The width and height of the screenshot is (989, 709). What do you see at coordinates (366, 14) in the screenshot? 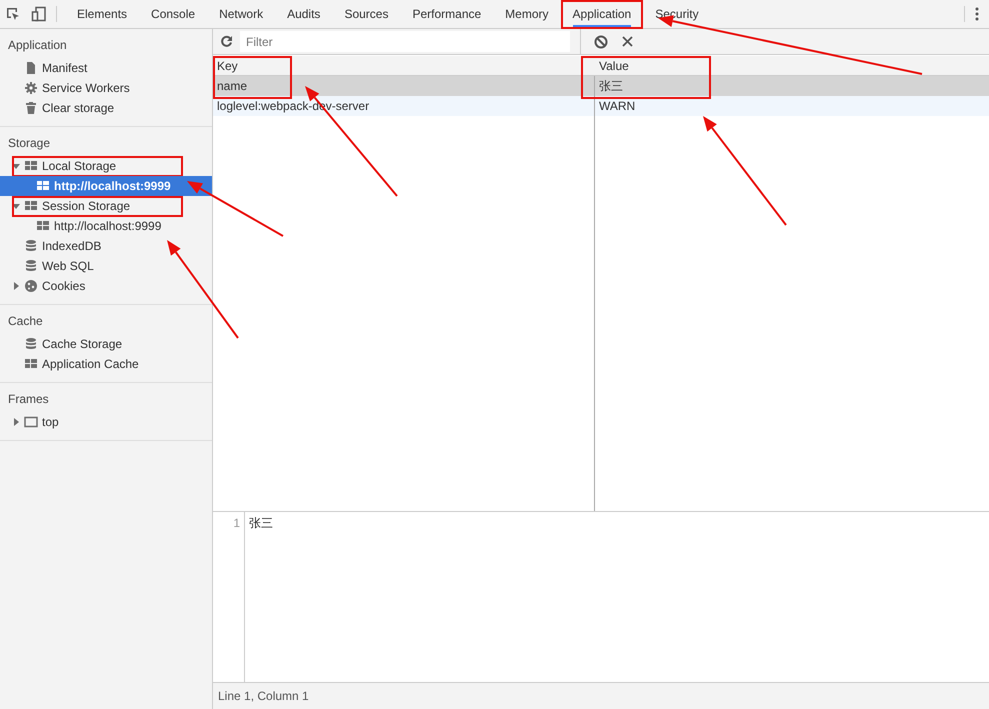
I see `panel-tab: Sources` at bounding box center [366, 14].